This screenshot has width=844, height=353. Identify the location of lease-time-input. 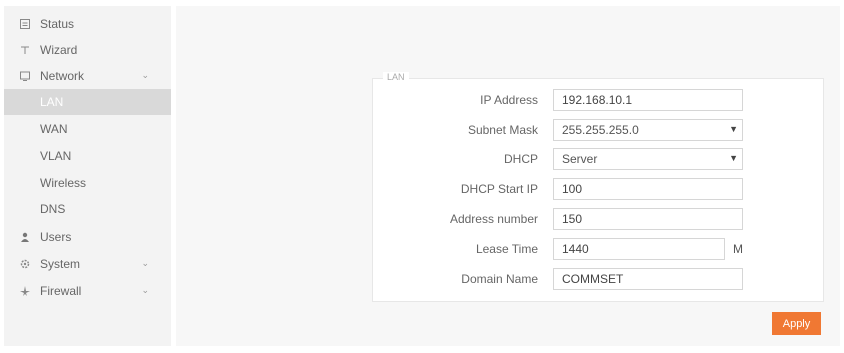
(639, 249).